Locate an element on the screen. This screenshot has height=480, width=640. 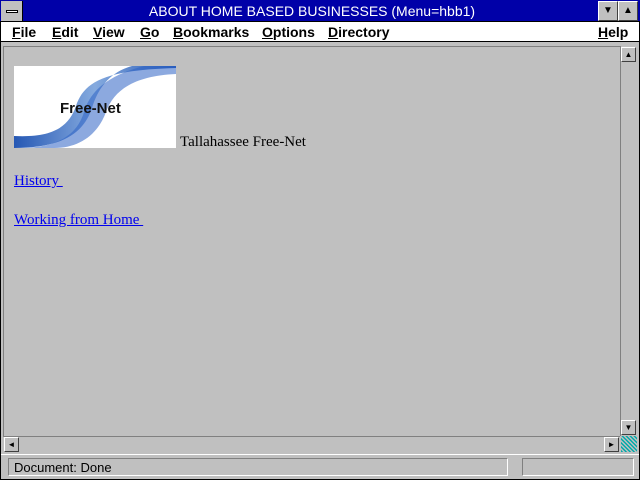
working-from-home-link: Working from Home is located at coordinates (78, 220).